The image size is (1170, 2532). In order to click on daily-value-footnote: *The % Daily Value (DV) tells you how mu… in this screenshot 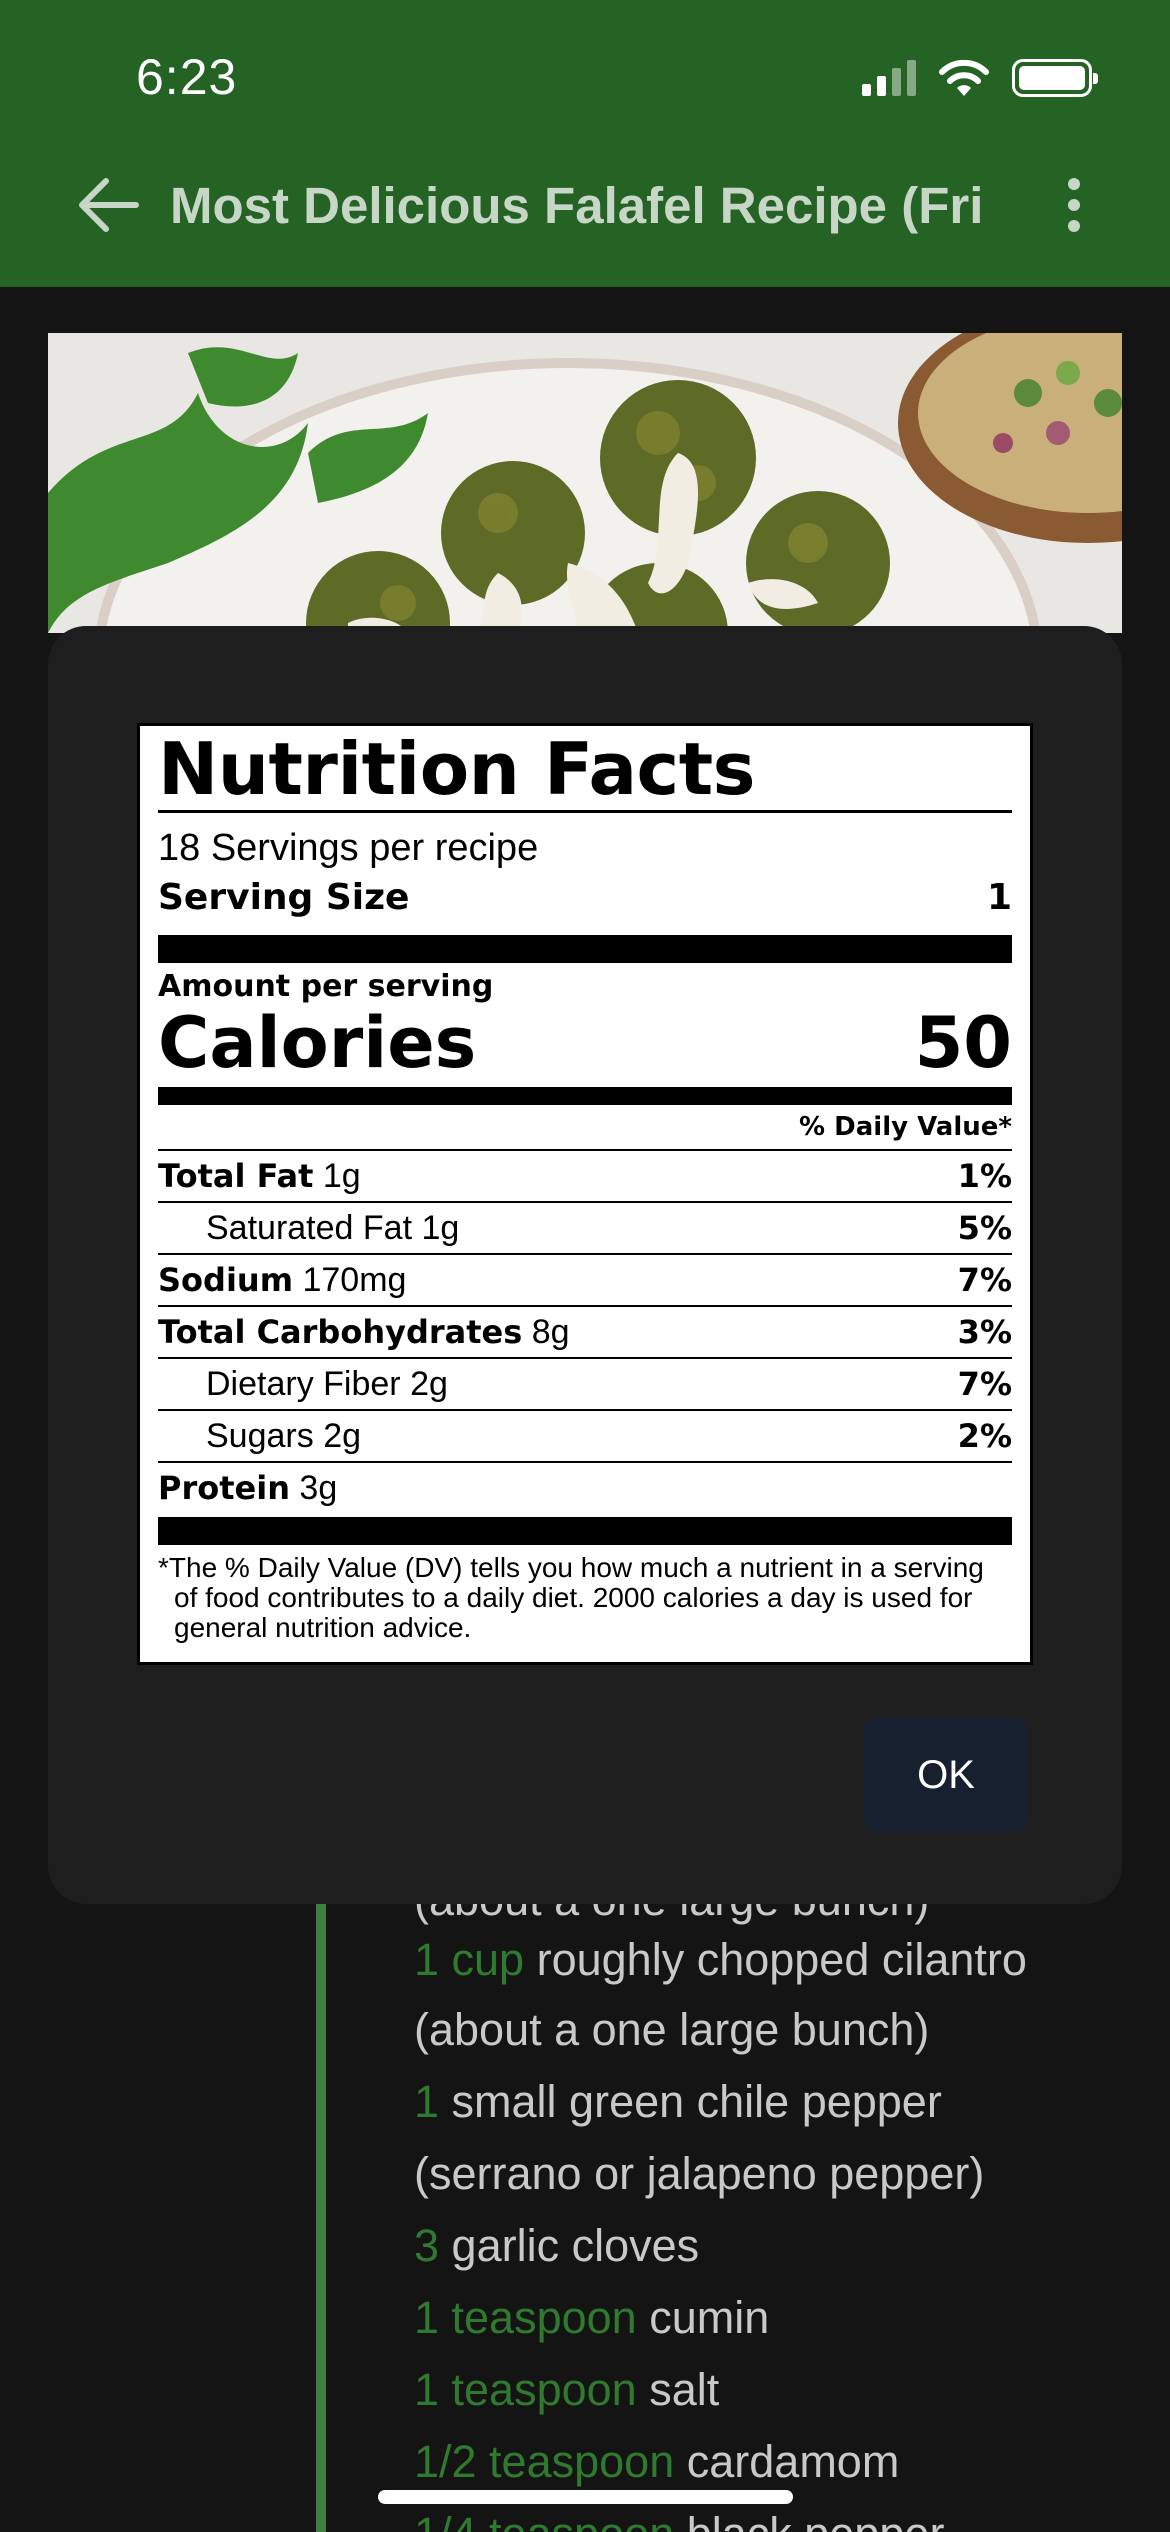, I will do `click(571, 1597)`.